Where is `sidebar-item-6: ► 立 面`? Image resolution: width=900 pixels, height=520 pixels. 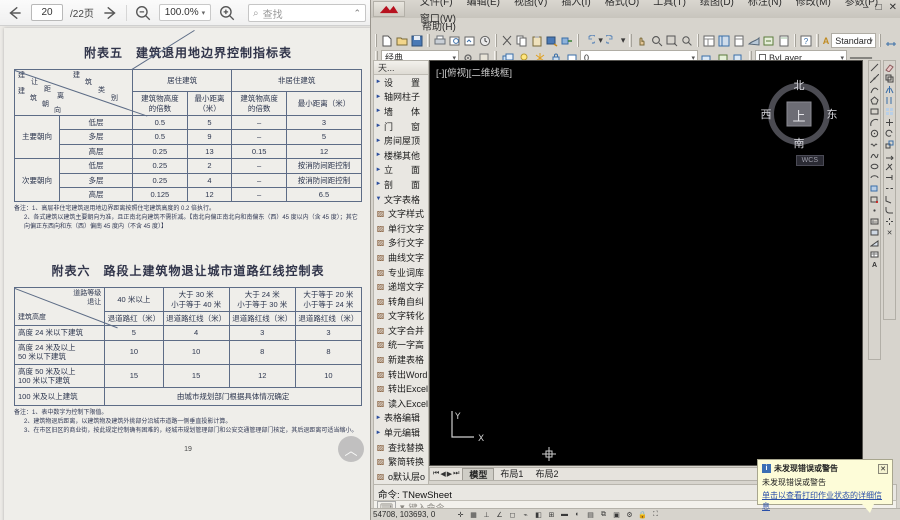
sidebar-item-6: ► 立 面 is located at coordinates (401, 170).